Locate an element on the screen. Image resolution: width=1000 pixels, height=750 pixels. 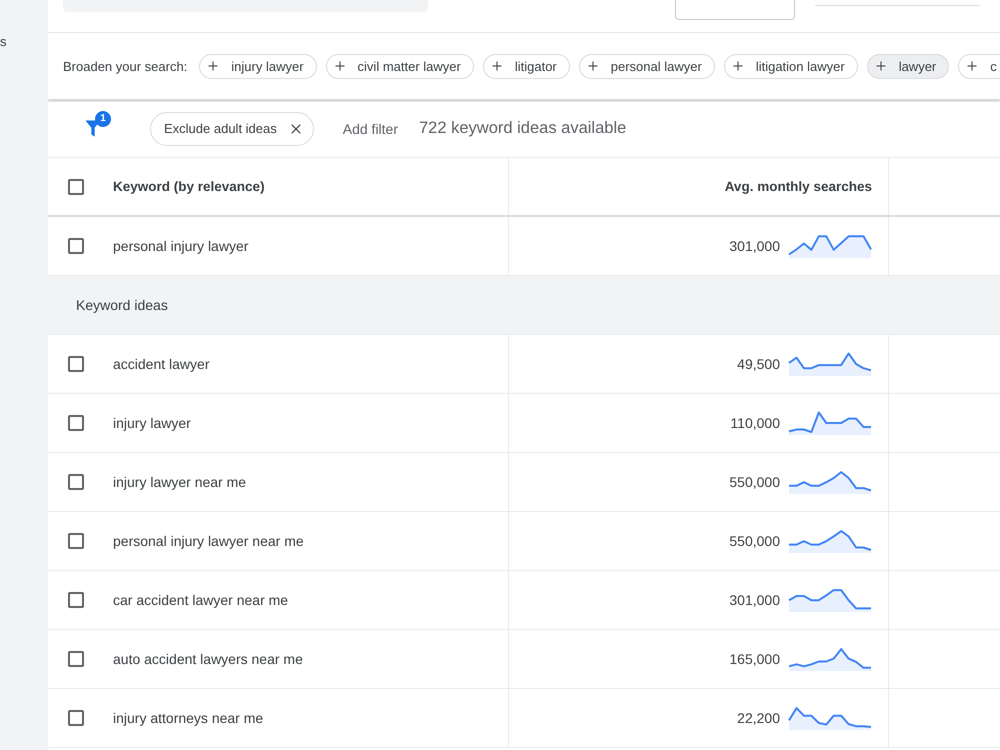
group-header-row: Keyword ideas is located at coordinates (524, 305).